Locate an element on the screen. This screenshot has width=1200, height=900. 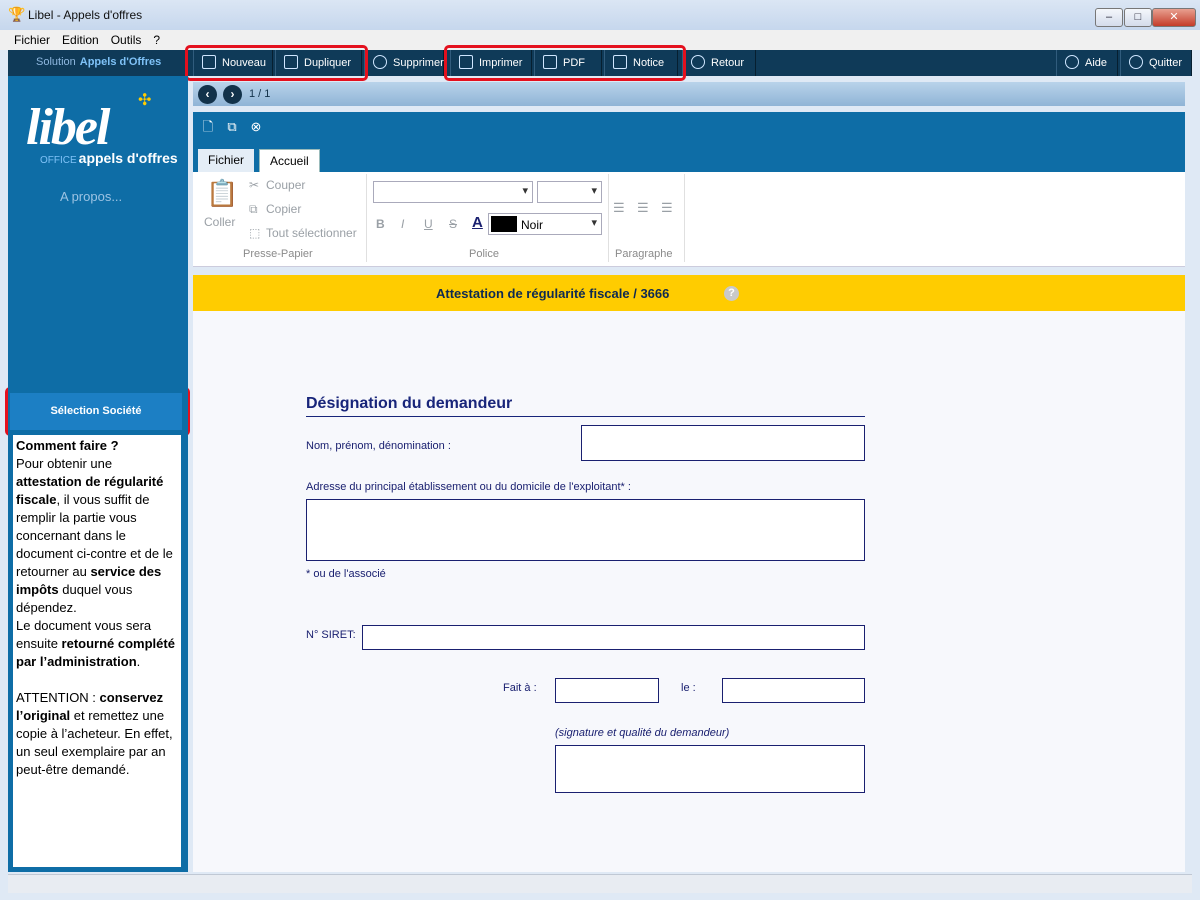
solution-label: Solution Appels d'Offres is located at coordinates (99, 62).